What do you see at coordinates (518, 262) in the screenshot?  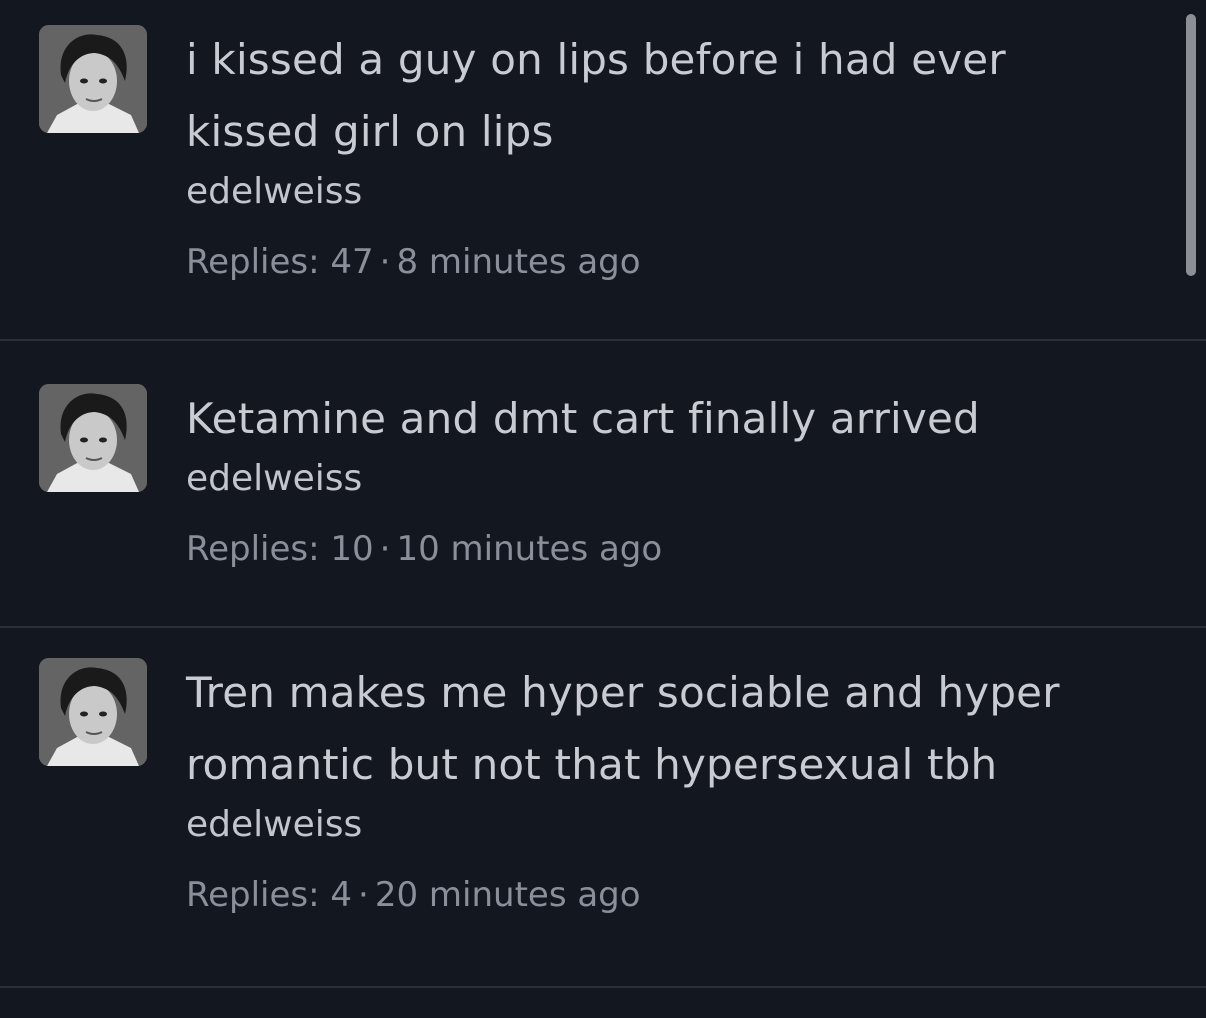 I see `post-timestamp: 8 minutes ago` at bounding box center [518, 262].